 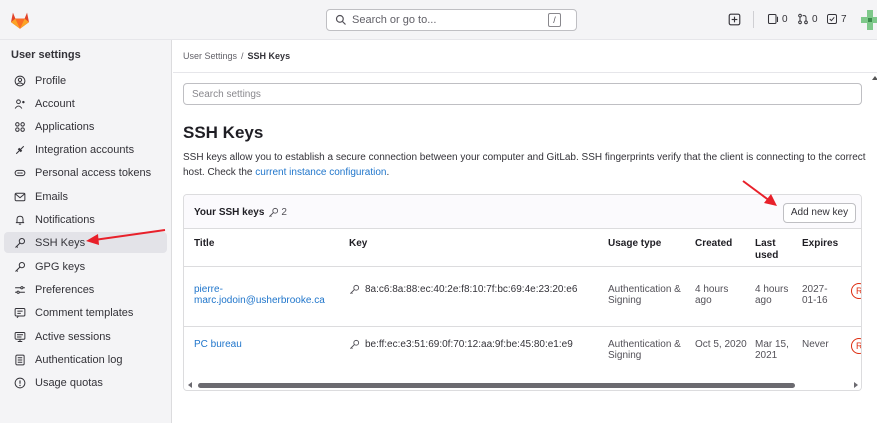 I want to click on applications-icon, so click(x=19, y=126).